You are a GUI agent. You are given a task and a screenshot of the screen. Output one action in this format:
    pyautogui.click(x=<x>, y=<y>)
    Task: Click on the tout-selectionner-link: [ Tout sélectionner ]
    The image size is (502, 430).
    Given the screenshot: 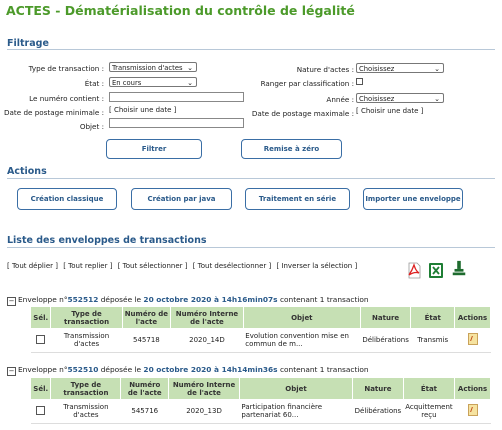 What is the action you would take?
    pyautogui.click(x=153, y=266)
    